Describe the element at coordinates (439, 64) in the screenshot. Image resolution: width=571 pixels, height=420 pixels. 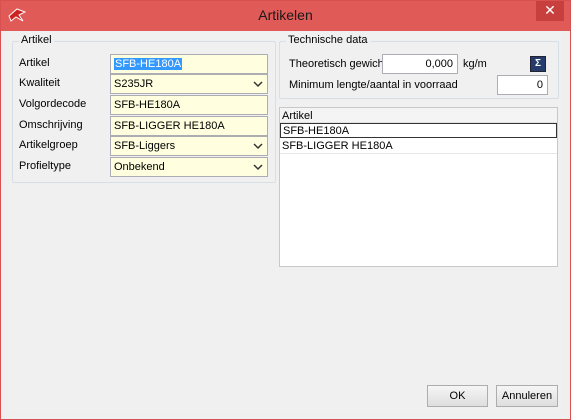
I see `gewicht-input-value: 0,000` at that location.